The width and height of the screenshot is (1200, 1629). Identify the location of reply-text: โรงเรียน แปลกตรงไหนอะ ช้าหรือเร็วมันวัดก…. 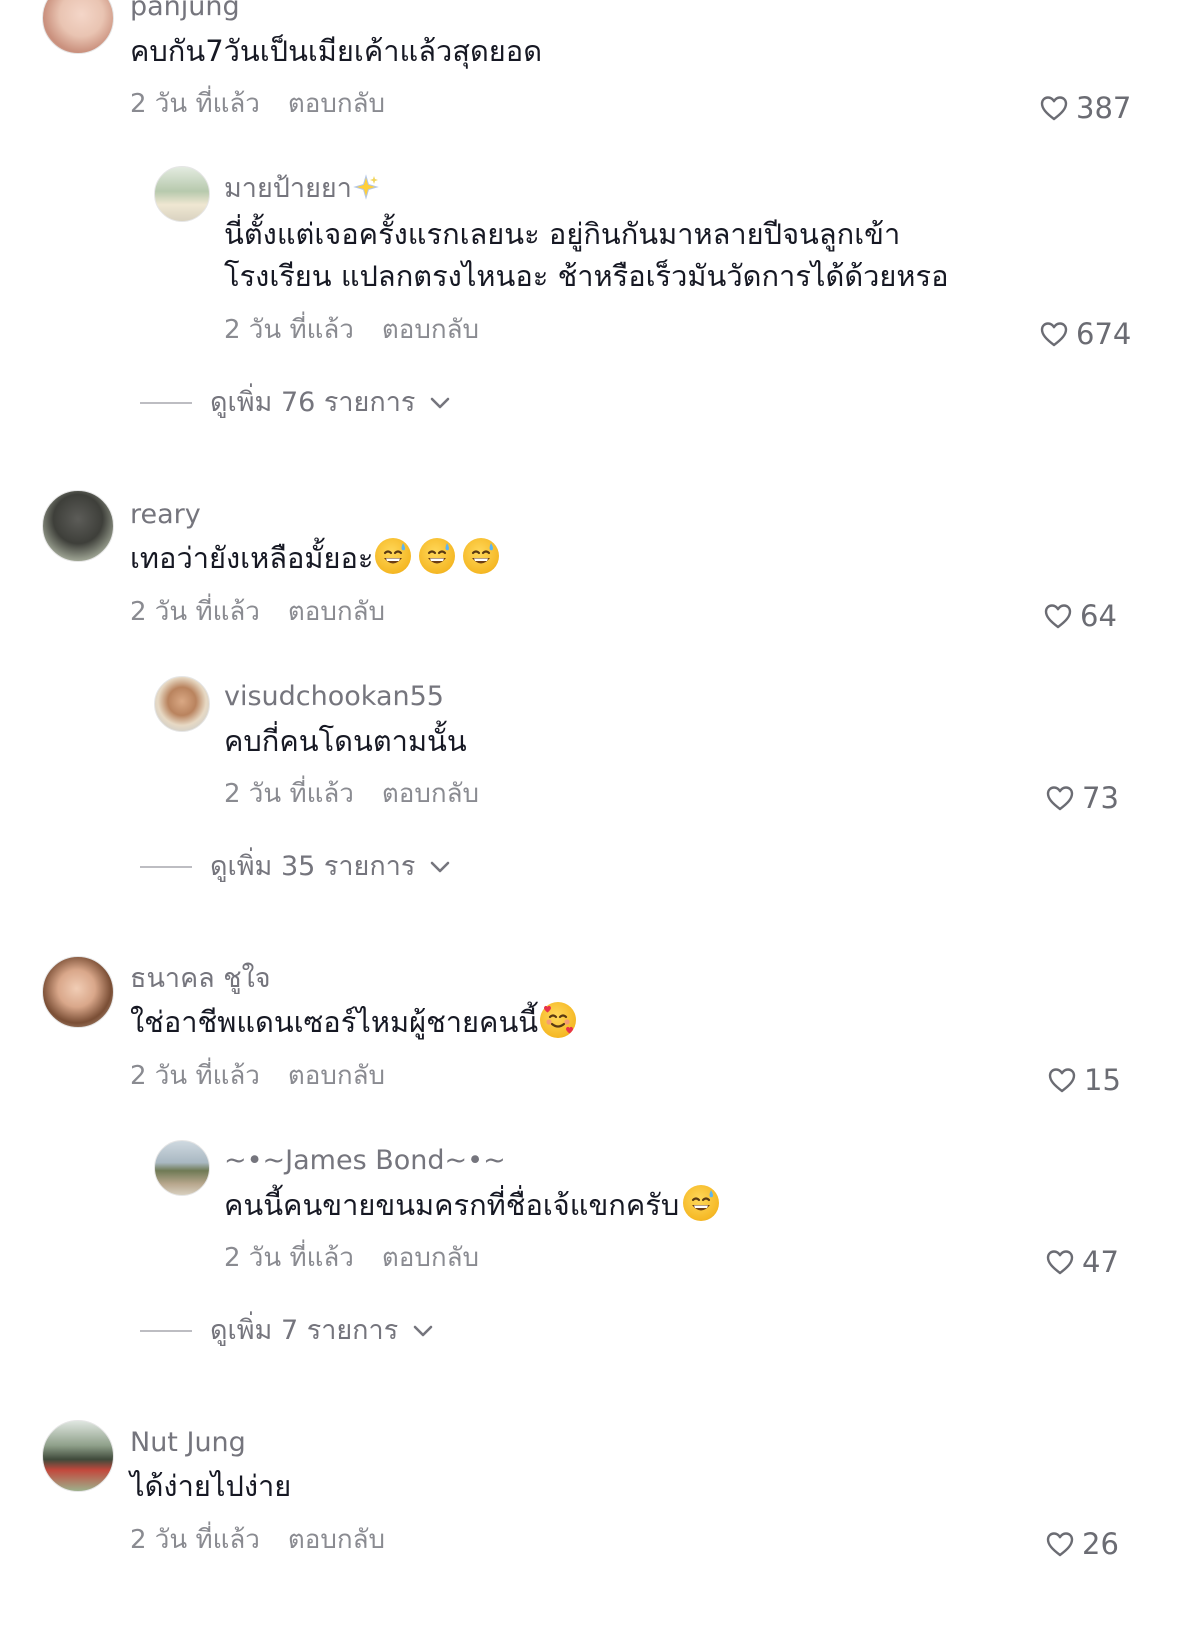
(586, 276).